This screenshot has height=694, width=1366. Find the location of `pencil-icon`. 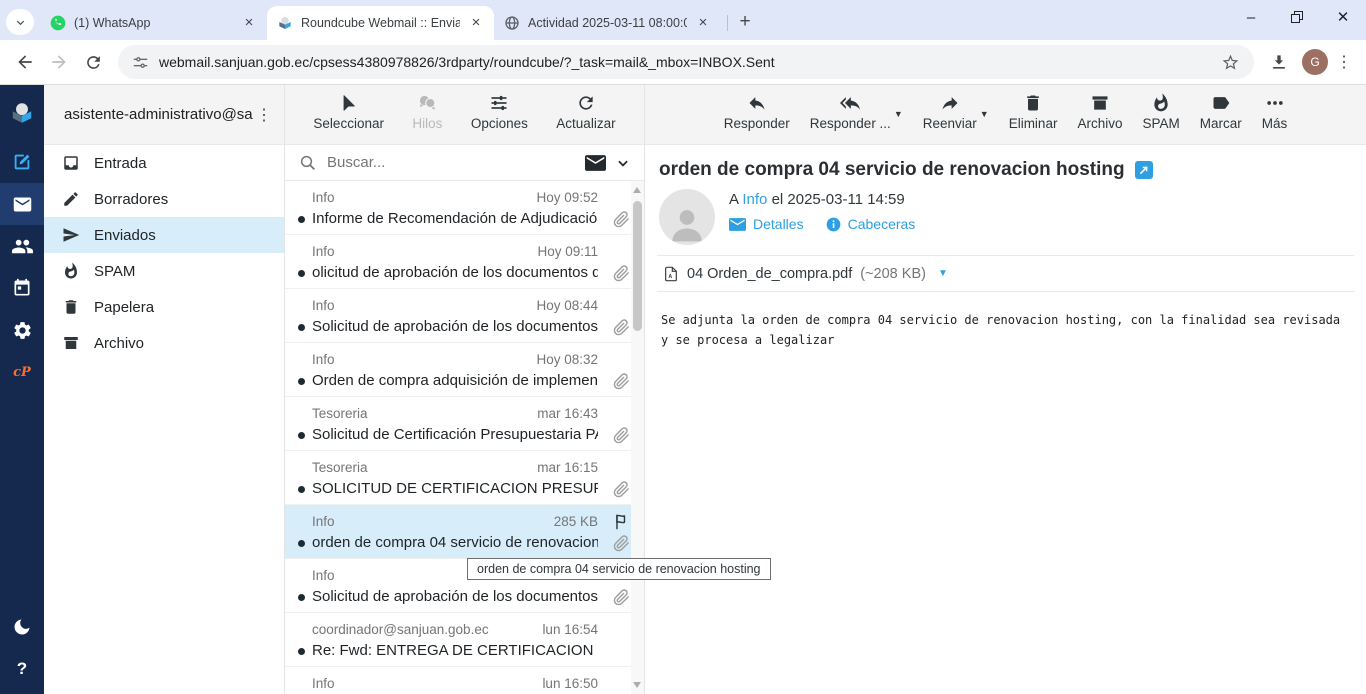

pencil-icon is located at coordinates (71, 199).